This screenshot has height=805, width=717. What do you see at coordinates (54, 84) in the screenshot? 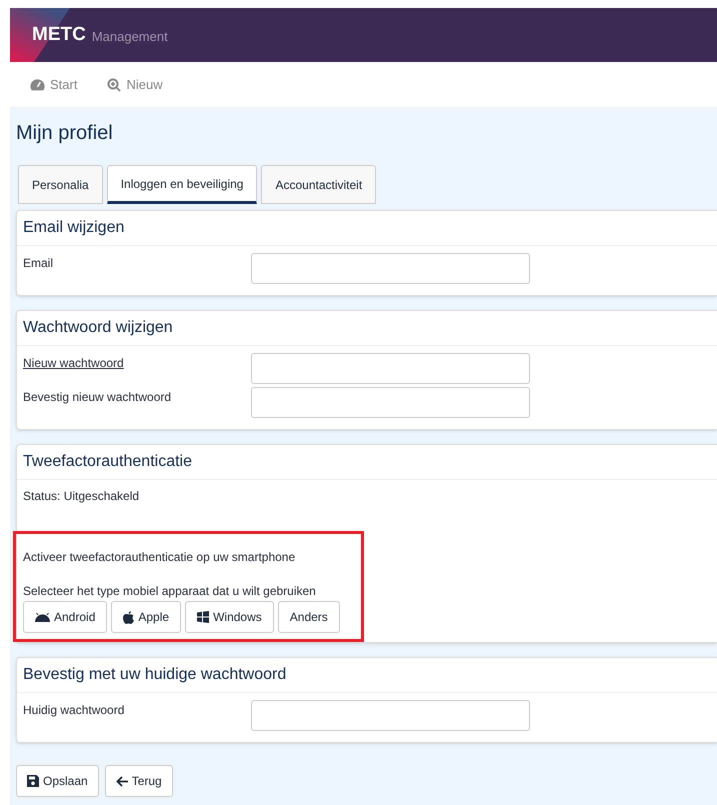
I see `nav-link: Start` at bounding box center [54, 84].